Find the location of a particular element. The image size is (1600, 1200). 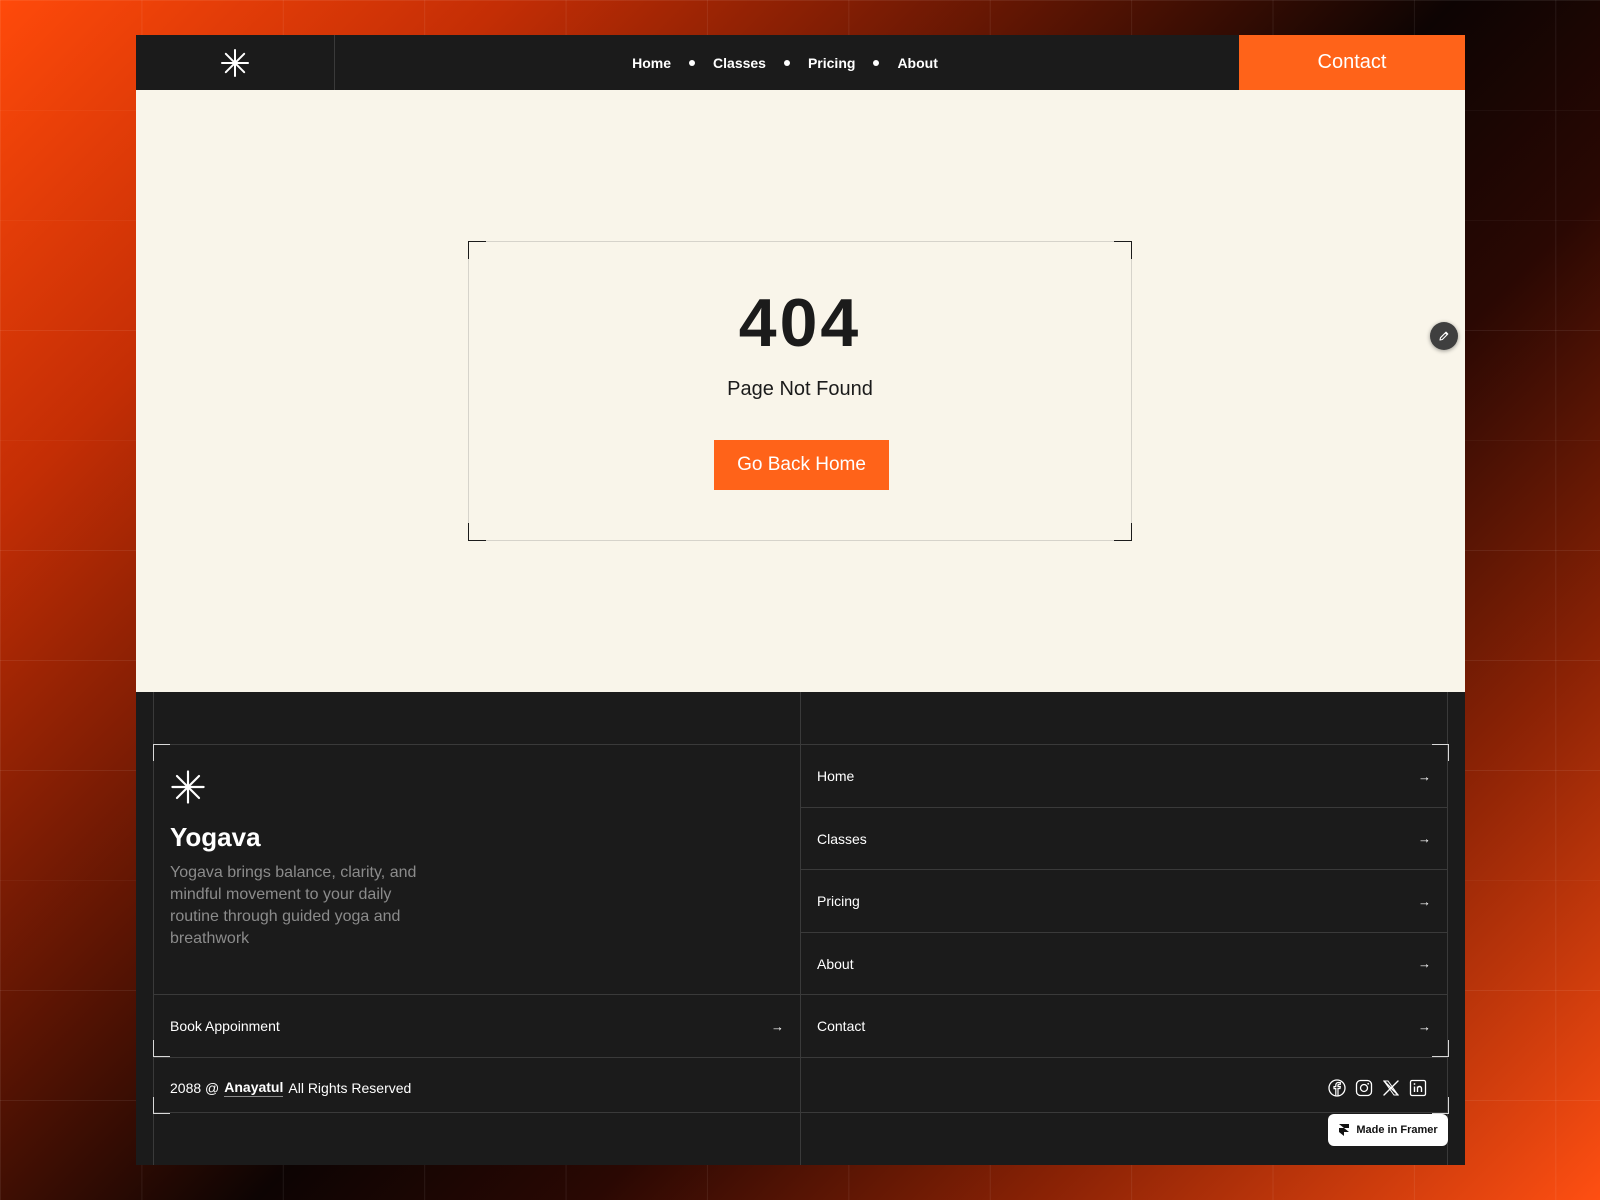

error-message: Page Not Found is located at coordinates (800, 389).